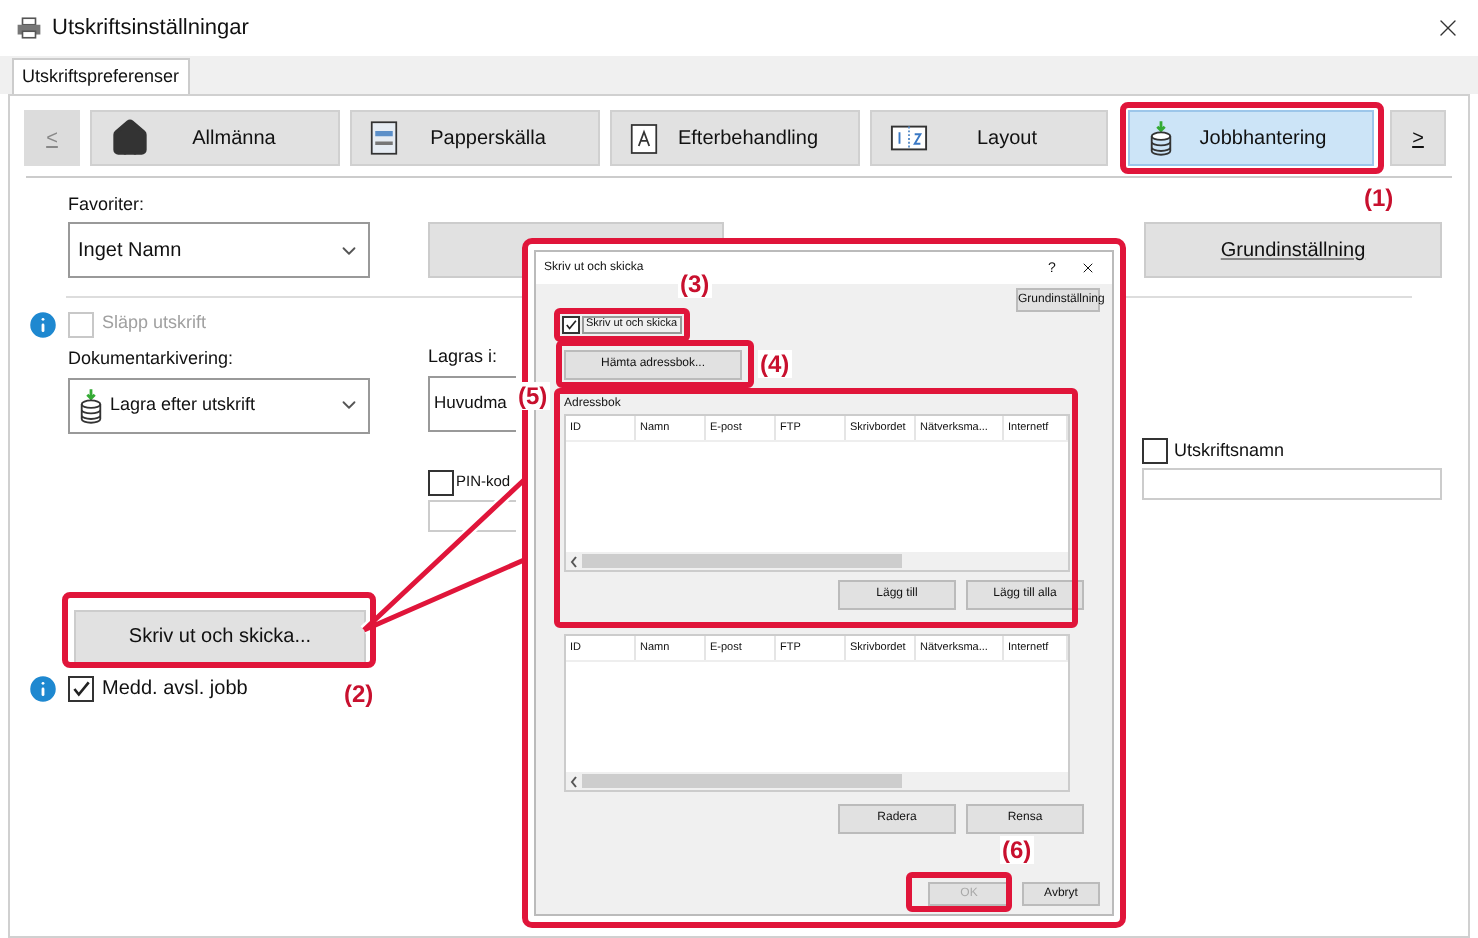 The image size is (1478, 938). What do you see at coordinates (775, 364) in the screenshot?
I see `callout-number: (4)` at bounding box center [775, 364].